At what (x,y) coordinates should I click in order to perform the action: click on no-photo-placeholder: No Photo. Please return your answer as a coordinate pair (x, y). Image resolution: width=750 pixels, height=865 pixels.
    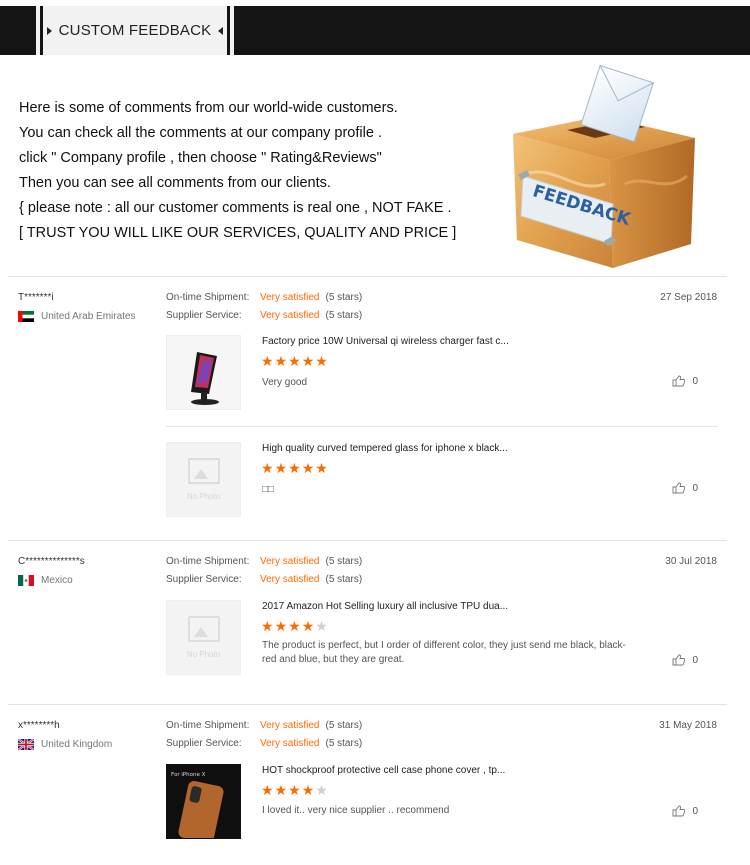
    Looking at the image, I should click on (203, 637).